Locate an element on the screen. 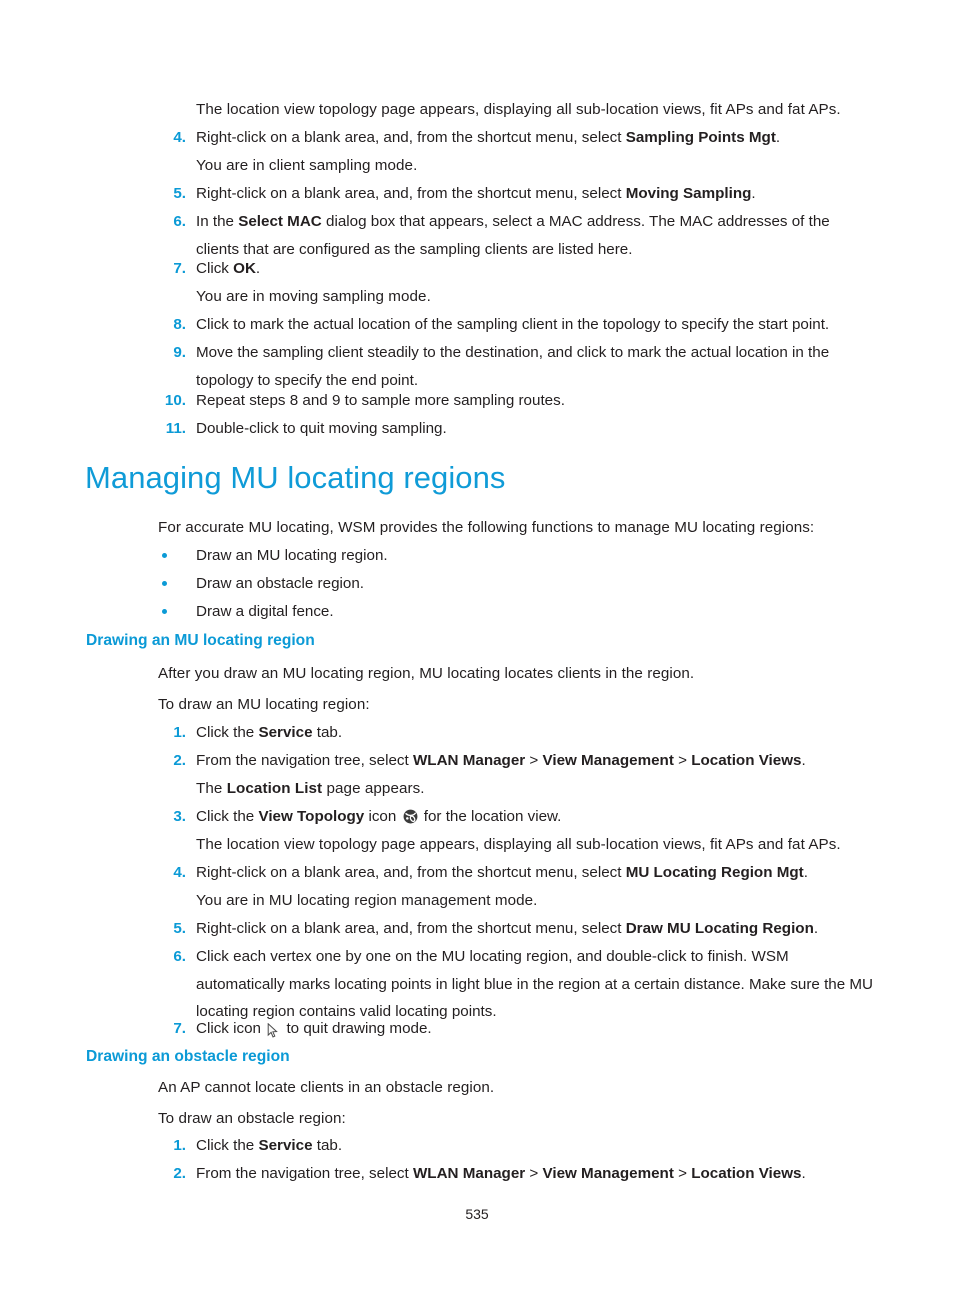 The width and height of the screenshot is (954, 1296). note-pre: The is located at coordinates (211, 788).